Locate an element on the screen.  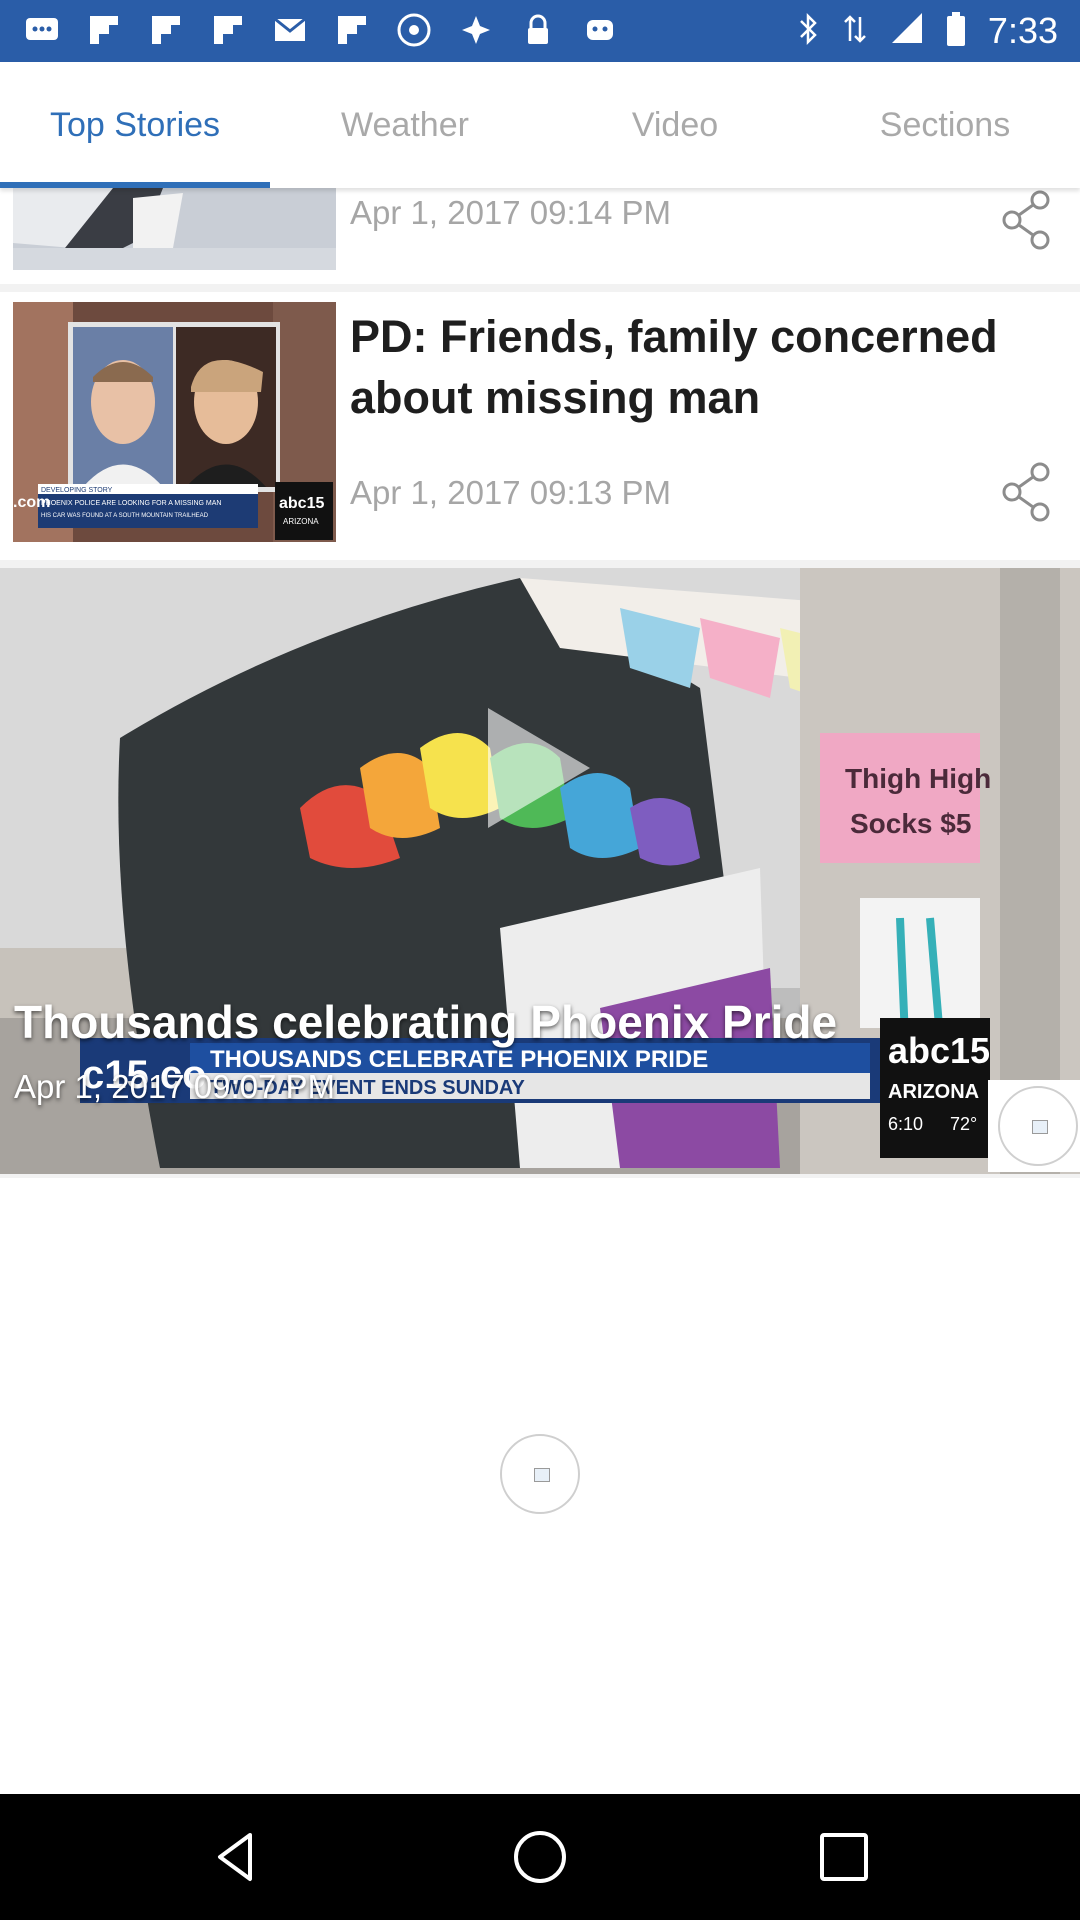
tab-video: Video is located at coordinates (675, 125).